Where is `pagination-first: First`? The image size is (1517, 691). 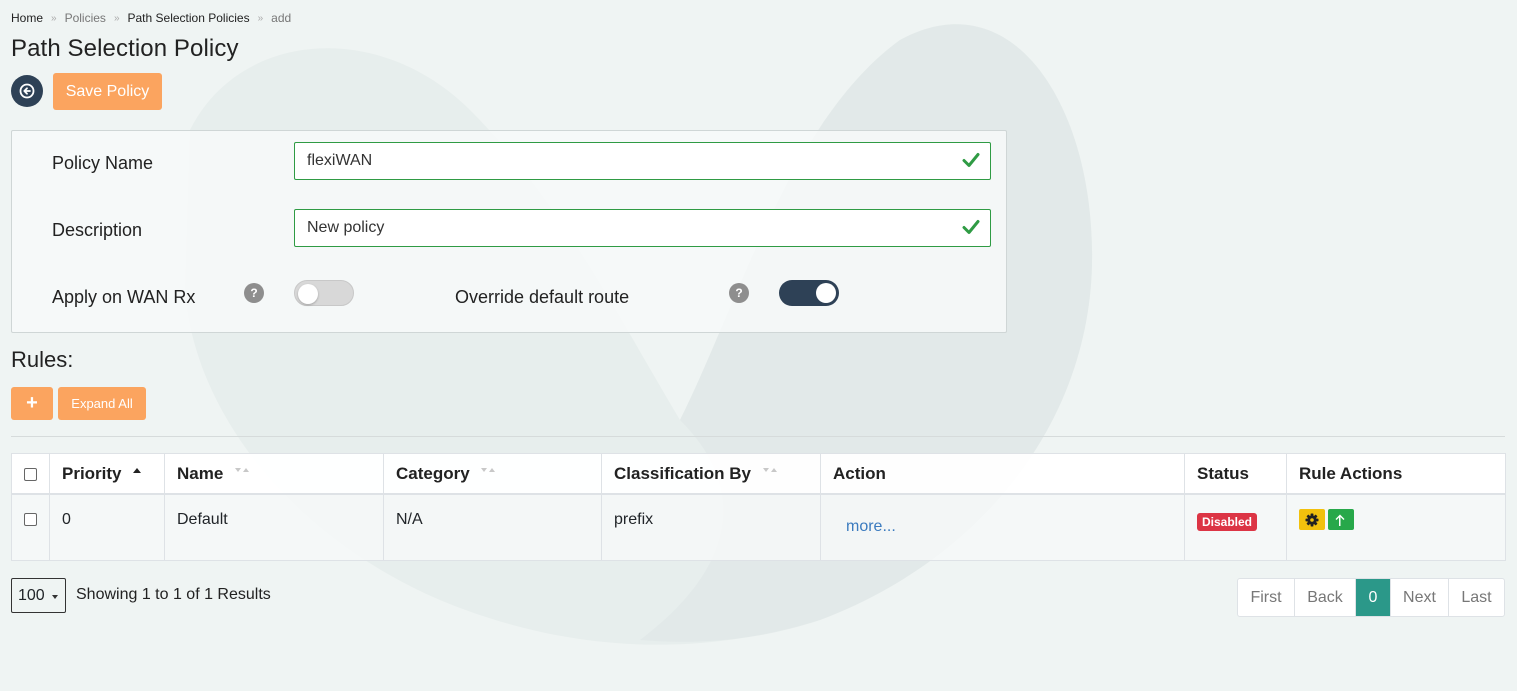
pagination-first: First is located at coordinates (1266, 597).